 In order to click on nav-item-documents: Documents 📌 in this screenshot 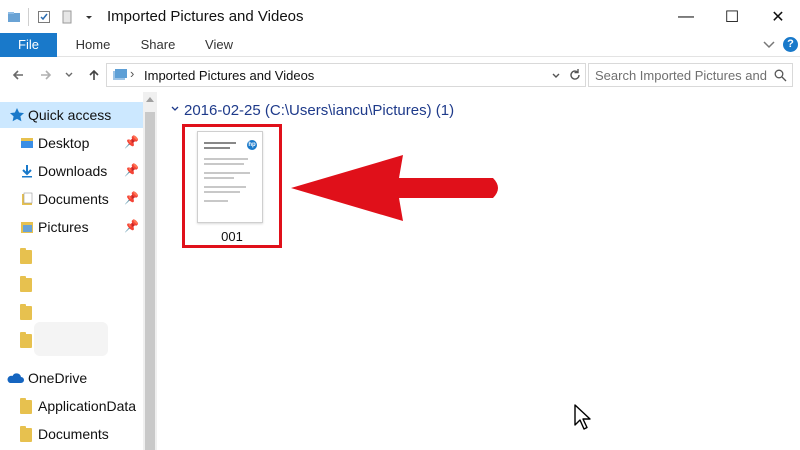, I will do `click(71, 199)`.